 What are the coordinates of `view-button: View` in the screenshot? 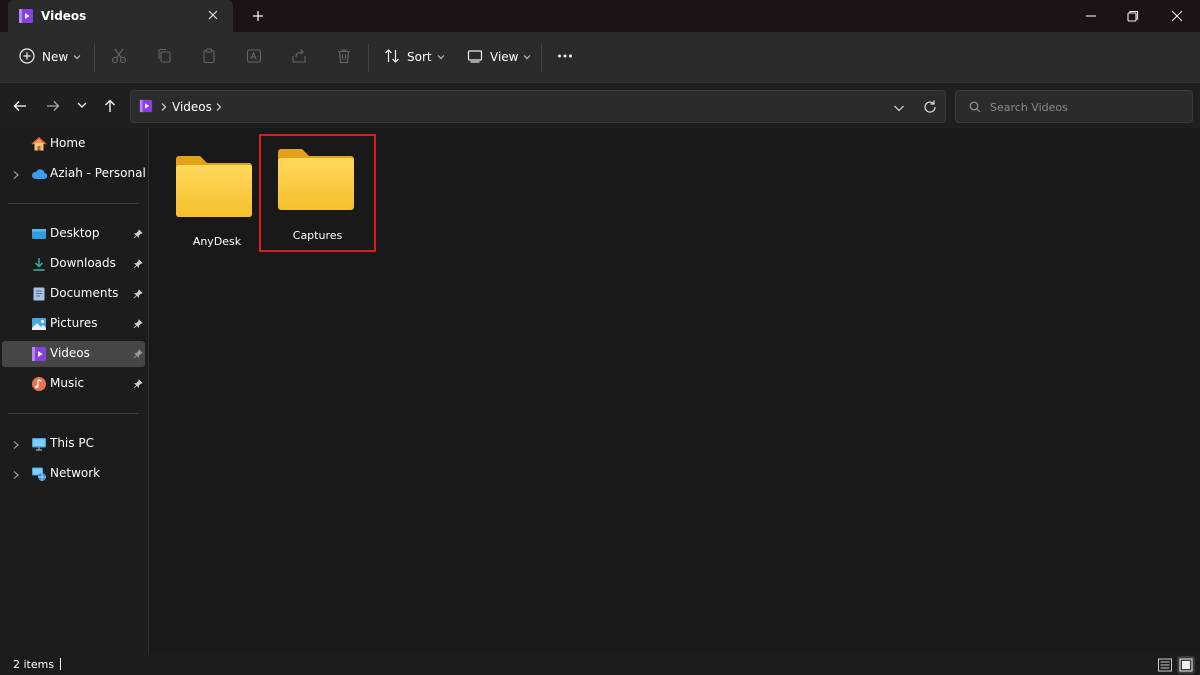 It's located at (498, 57).